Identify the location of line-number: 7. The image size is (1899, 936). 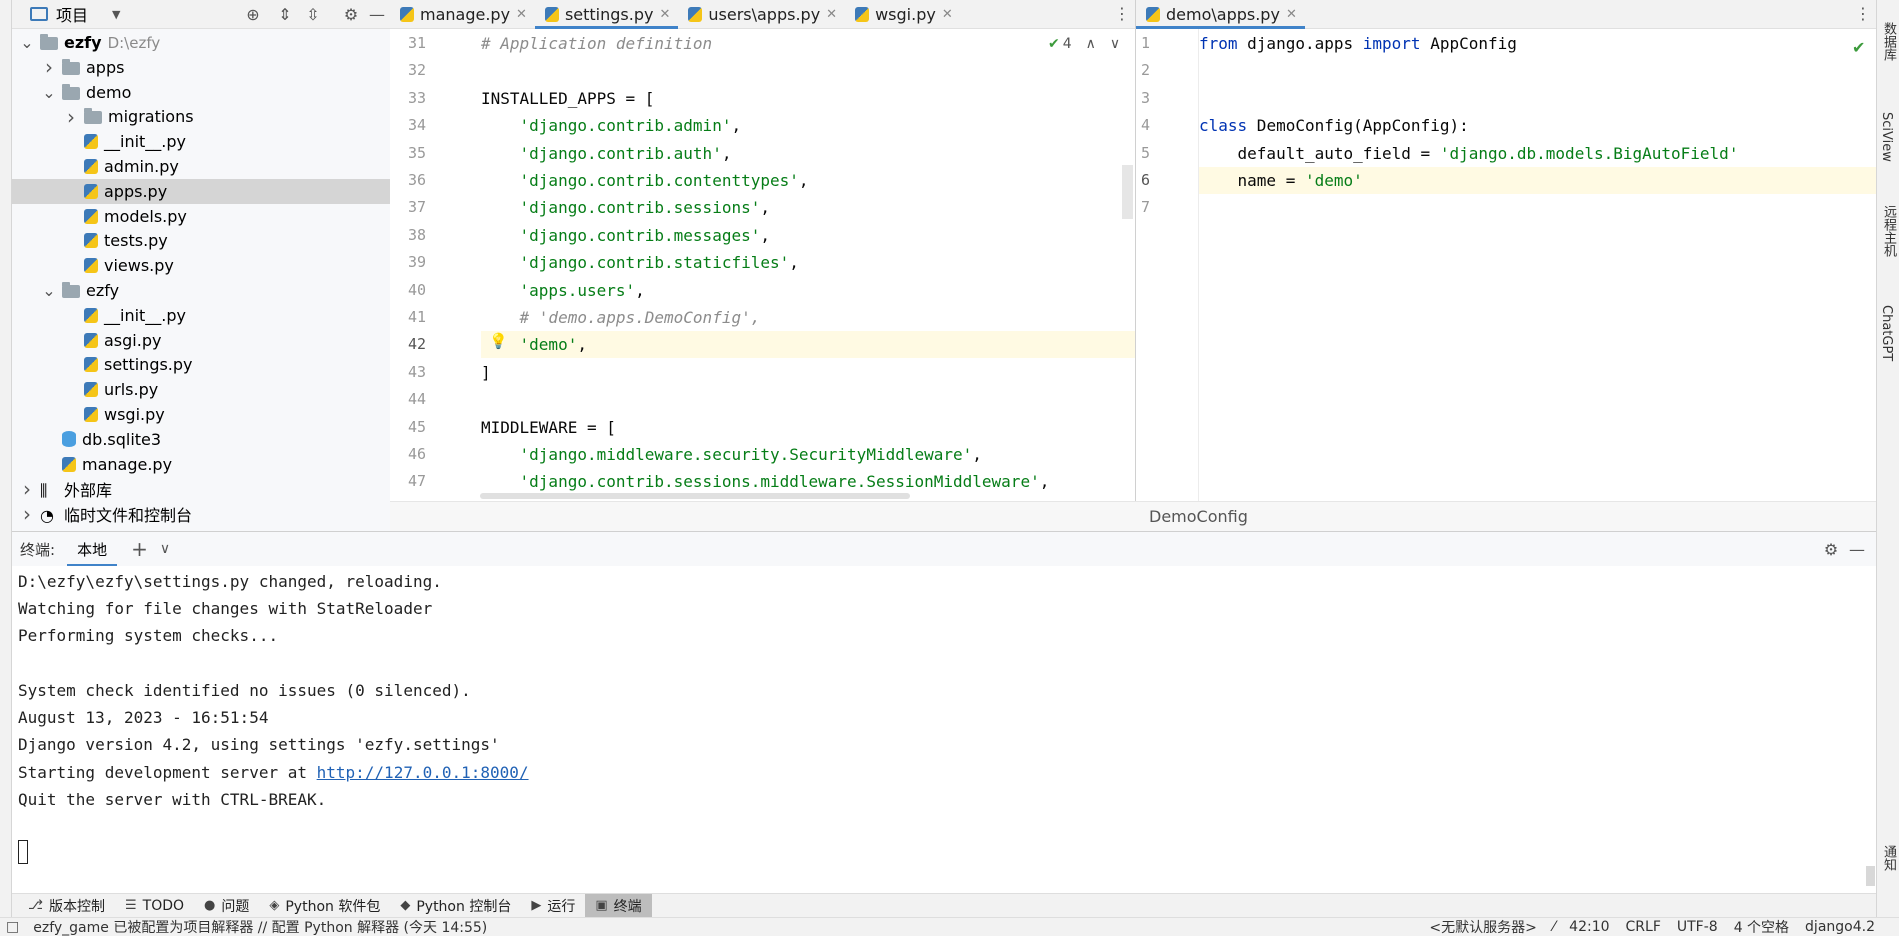
(1145, 207).